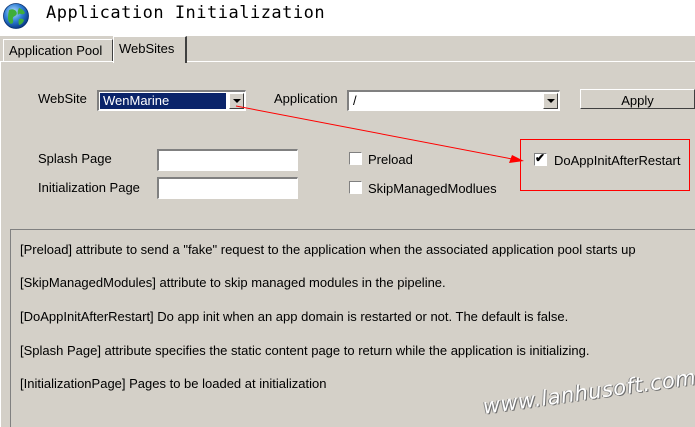 This screenshot has width=695, height=427. Describe the element at coordinates (390, 159) in the screenshot. I see `preload-label: Preload` at that location.